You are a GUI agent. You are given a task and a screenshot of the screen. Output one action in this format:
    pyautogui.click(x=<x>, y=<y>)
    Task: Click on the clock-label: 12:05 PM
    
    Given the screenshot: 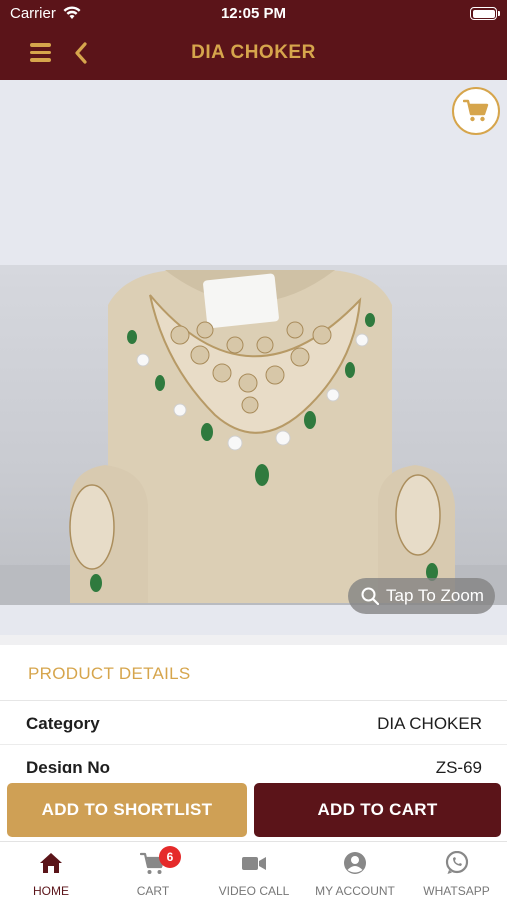 What is the action you would take?
    pyautogui.click(x=253, y=13)
    